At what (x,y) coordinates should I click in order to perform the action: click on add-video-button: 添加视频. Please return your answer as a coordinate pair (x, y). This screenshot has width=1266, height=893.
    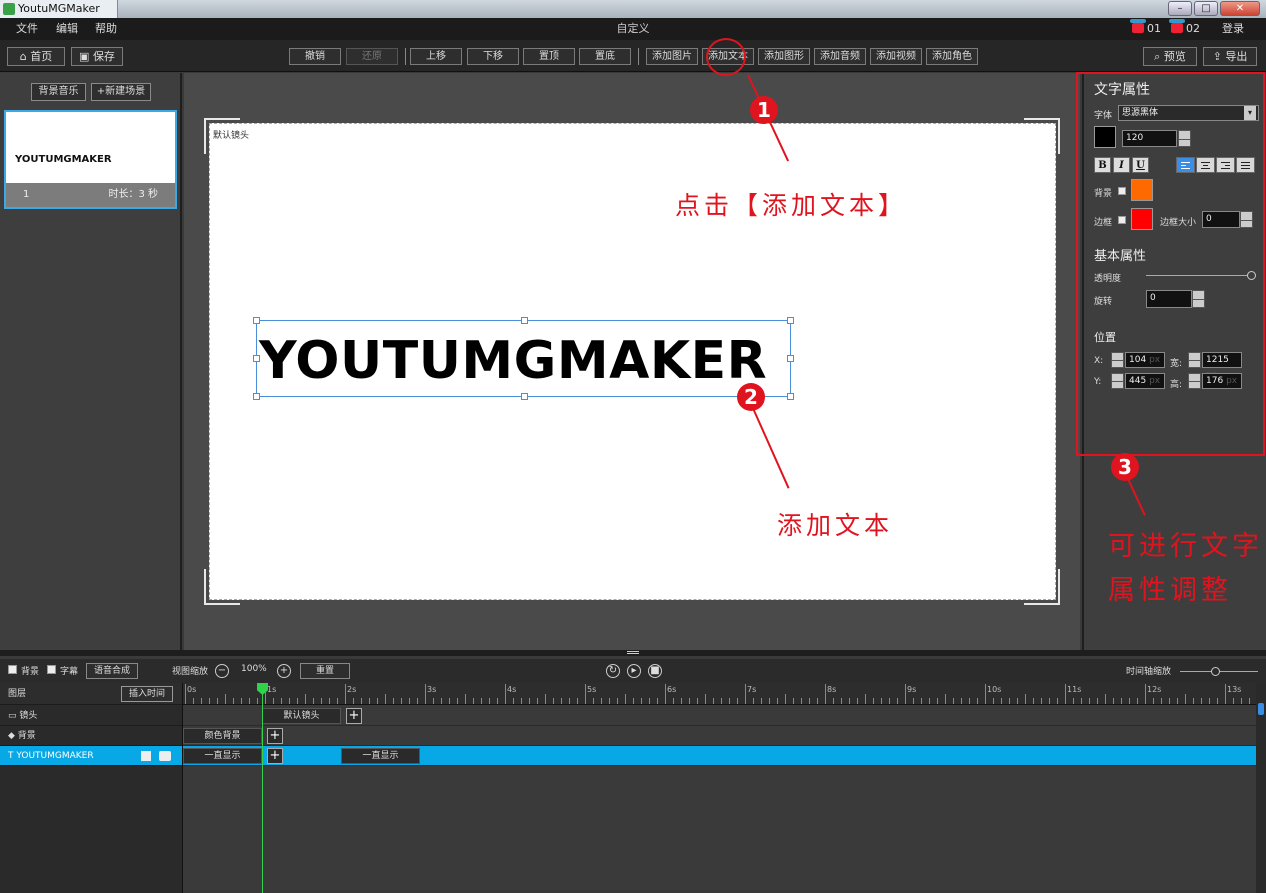
    Looking at the image, I should click on (896, 56).